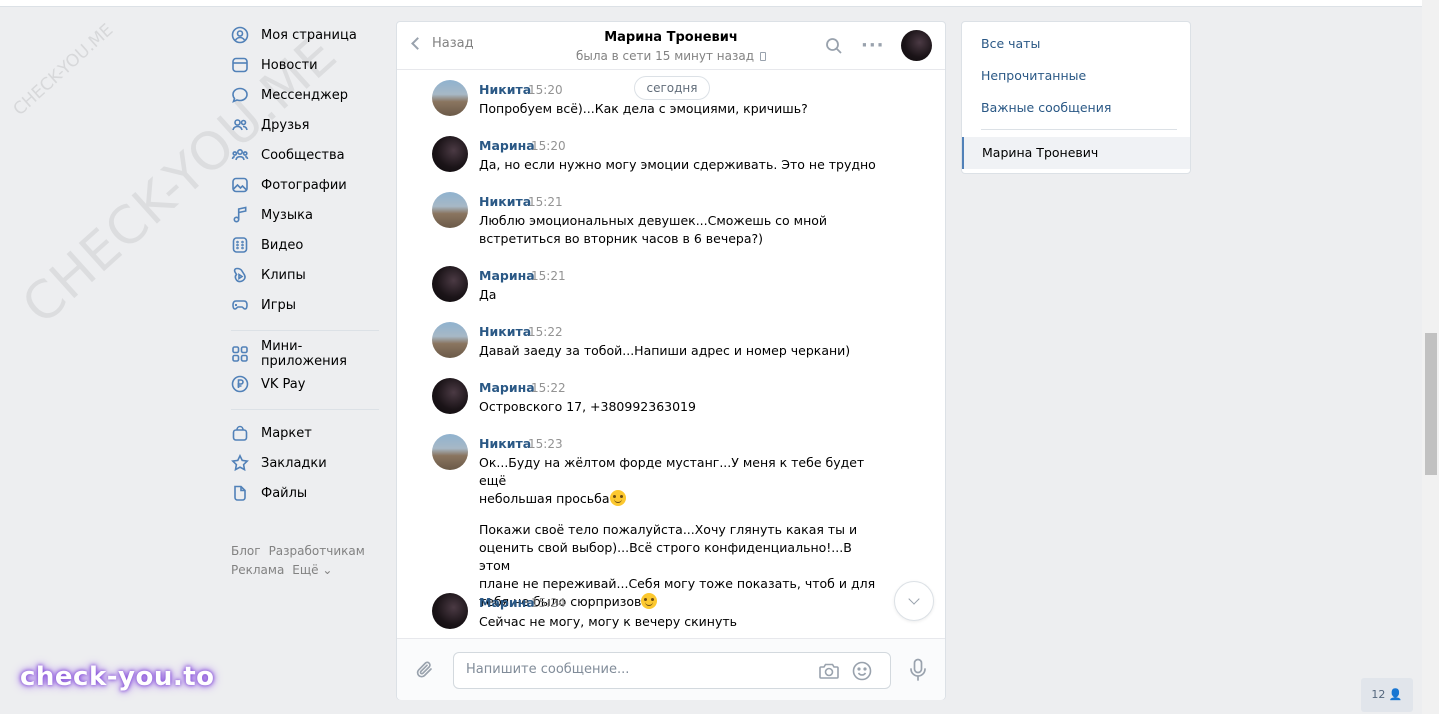  Describe the element at coordinates (240, 65) in the screenshot. I see `news-icon` at that location.